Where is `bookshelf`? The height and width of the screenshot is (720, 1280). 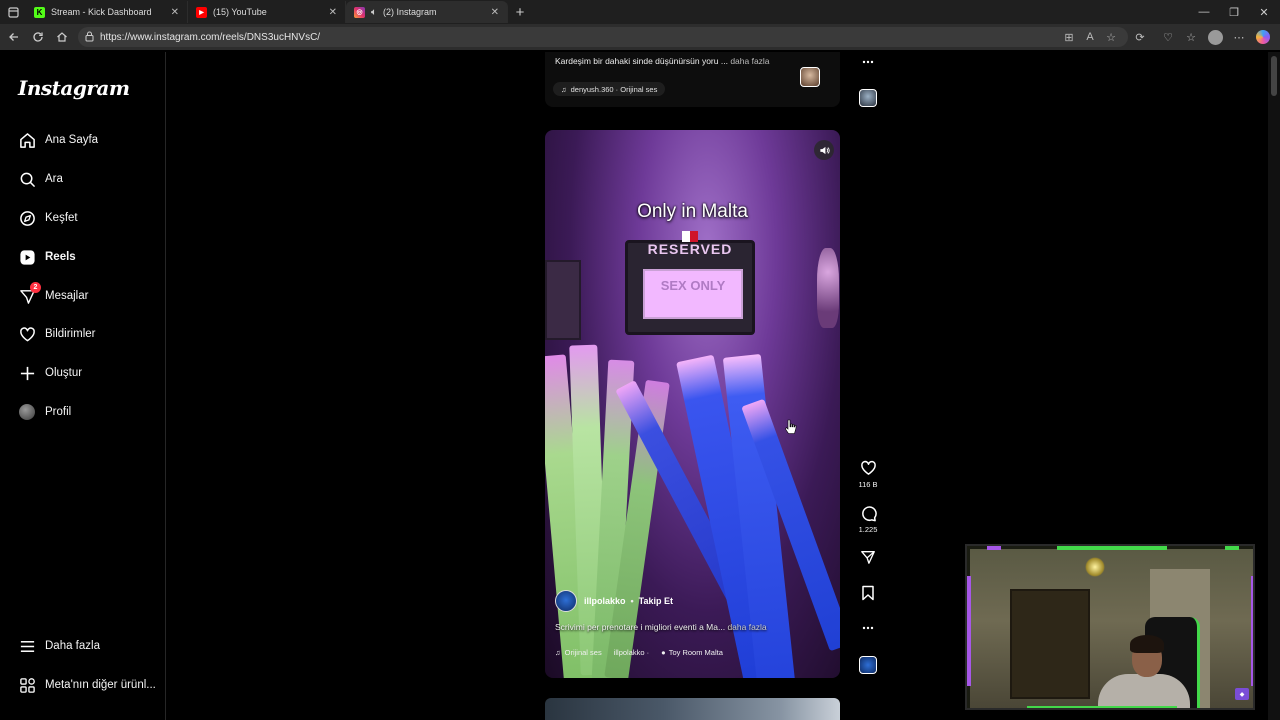 bookshelf is located at coordinates (1050, 644).